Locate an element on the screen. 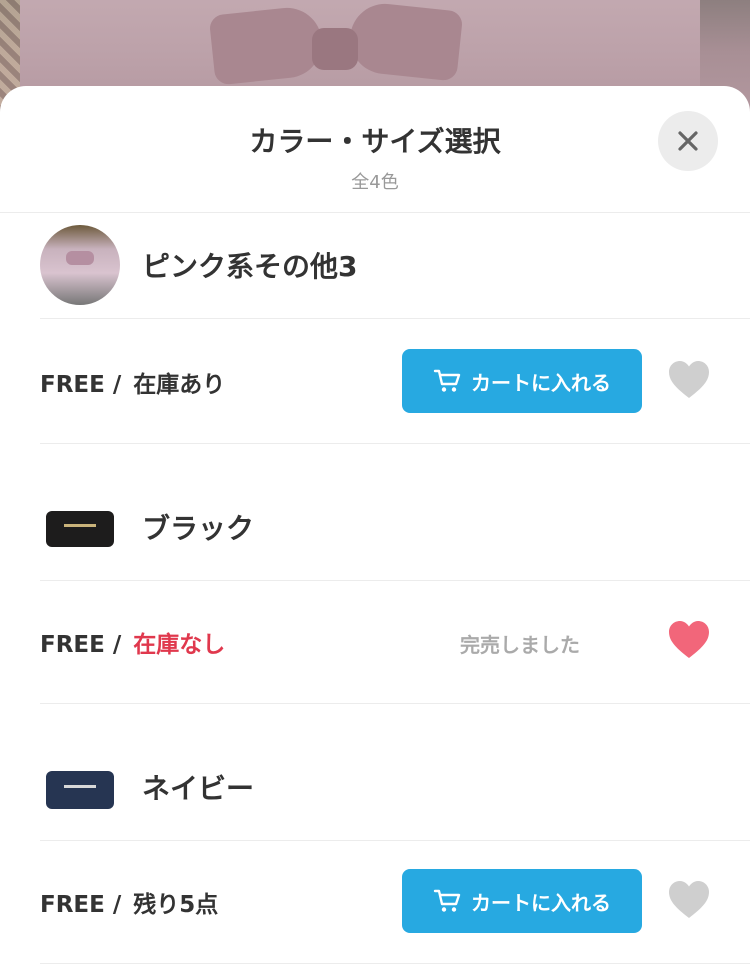 The height and width of the screenshot is (974, 750). close-button is located at coordinates (688, 141).